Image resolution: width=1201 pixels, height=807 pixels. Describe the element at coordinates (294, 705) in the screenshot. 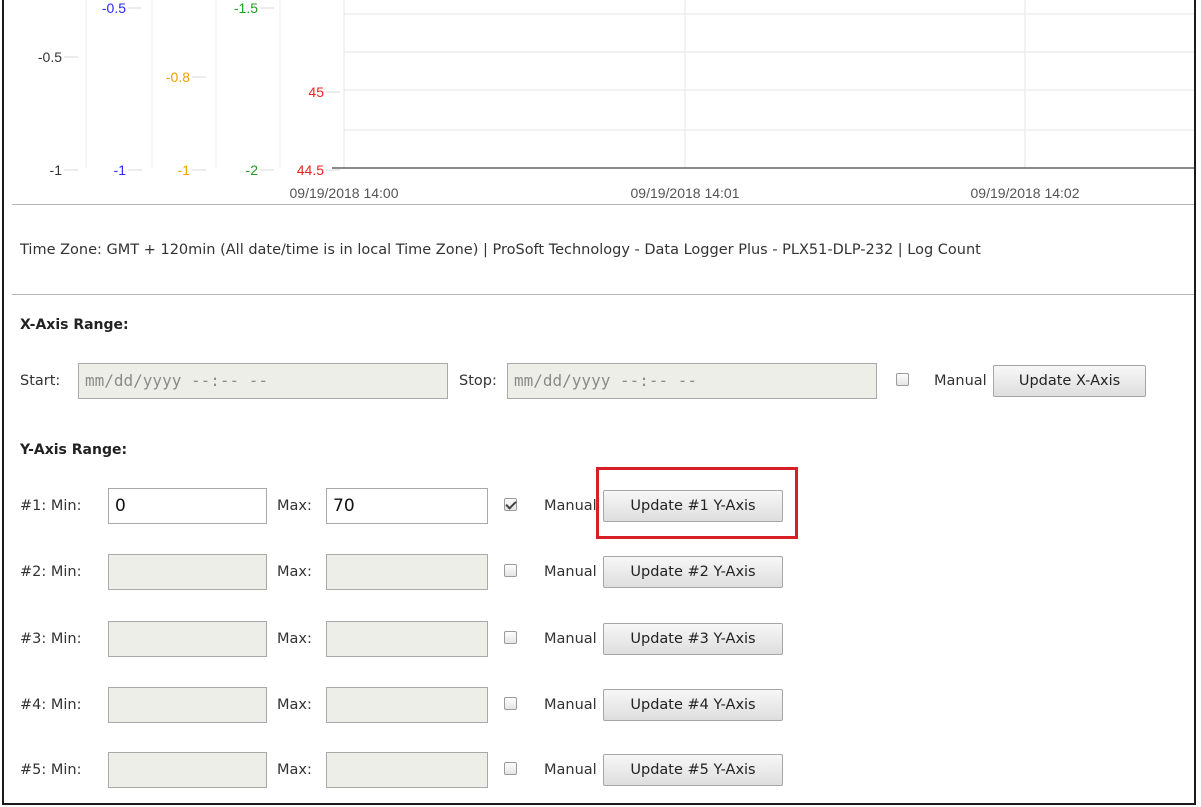

I see `y4-max-label: Max:` at that location.